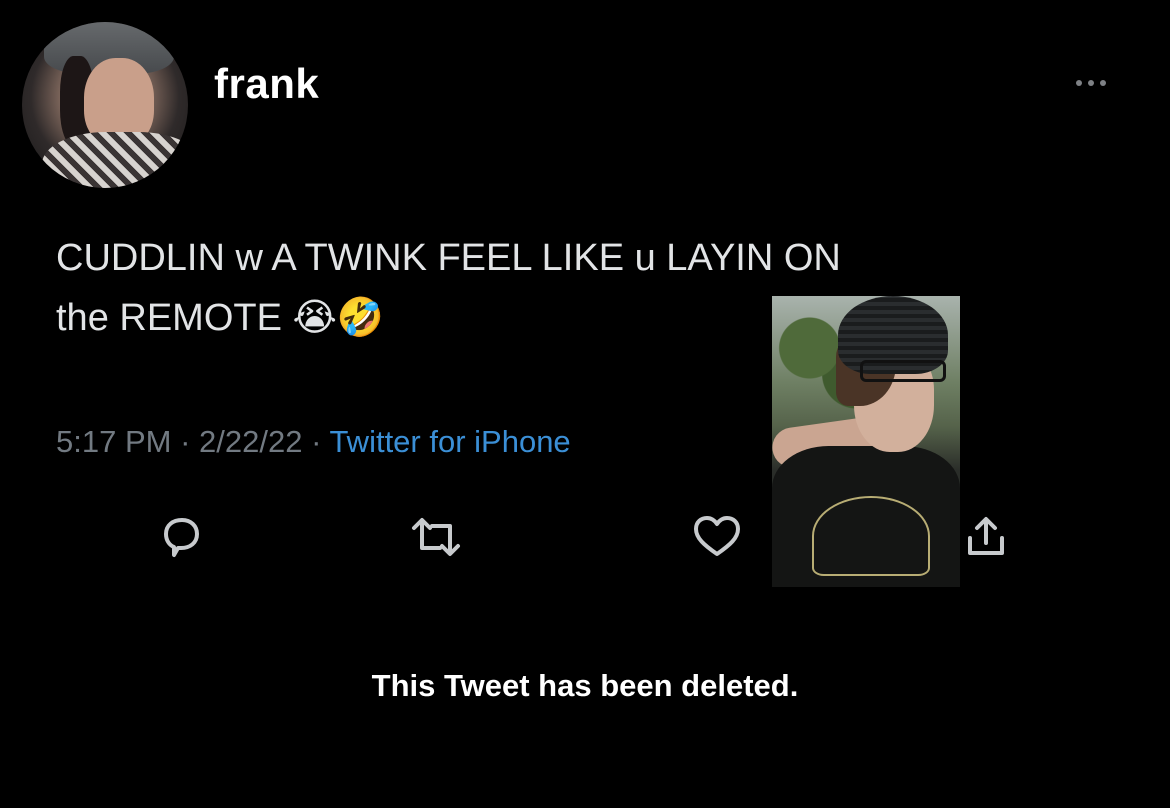 This screenshot has height=808, width=1170. What do you see at coordinates (266, 84) in the screenshot?
I see `username: frank` at bounding box center [266, 84].